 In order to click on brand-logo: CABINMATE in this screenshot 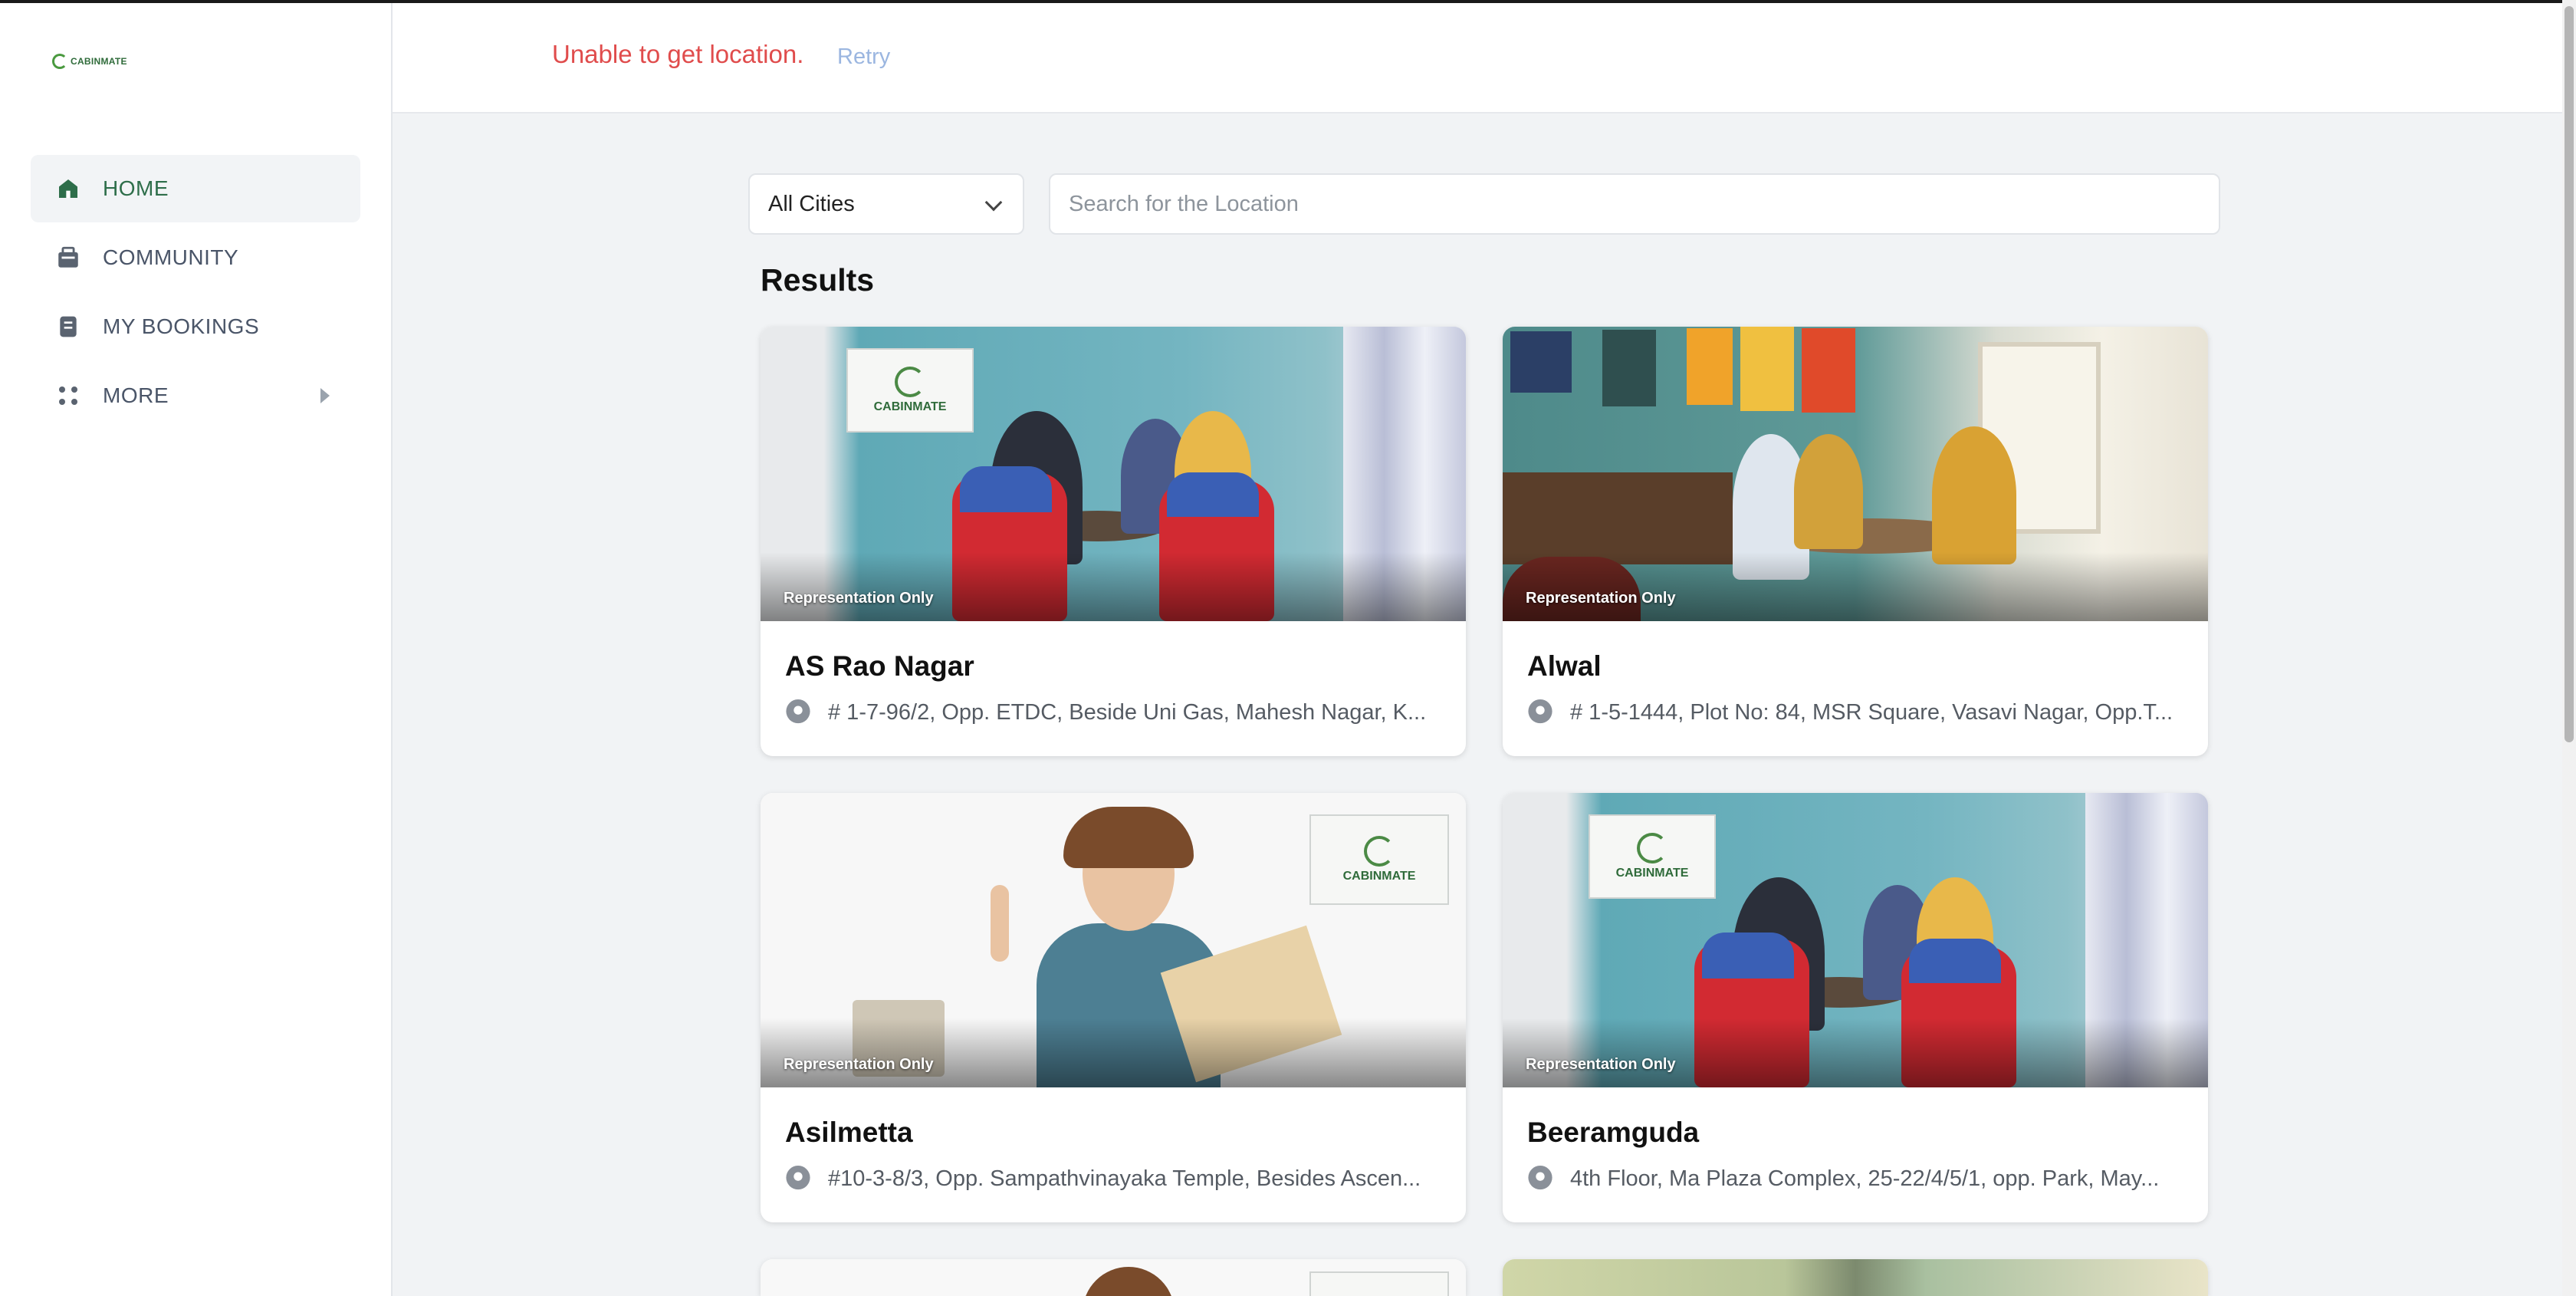, I will do `click(89, 61)`.